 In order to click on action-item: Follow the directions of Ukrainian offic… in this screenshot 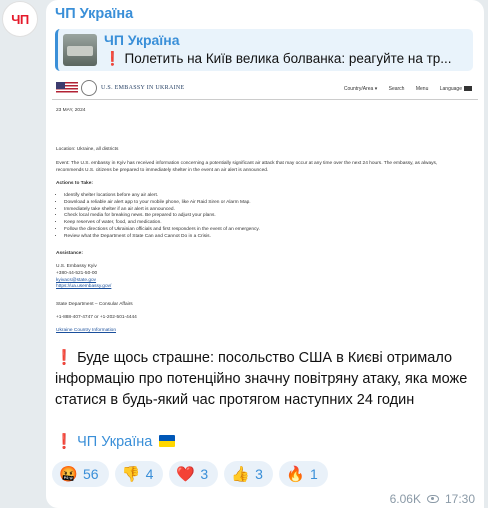, I will do `click(260, 230)`.